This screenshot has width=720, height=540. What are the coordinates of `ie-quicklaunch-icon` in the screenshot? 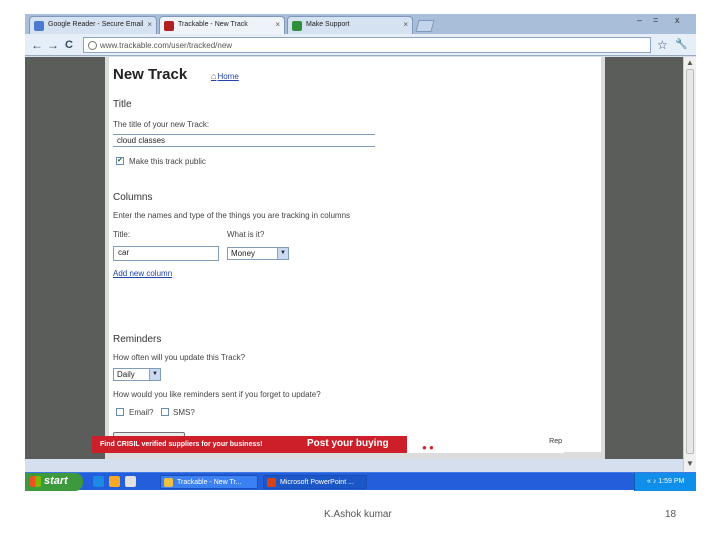 It's located at (98, 481).